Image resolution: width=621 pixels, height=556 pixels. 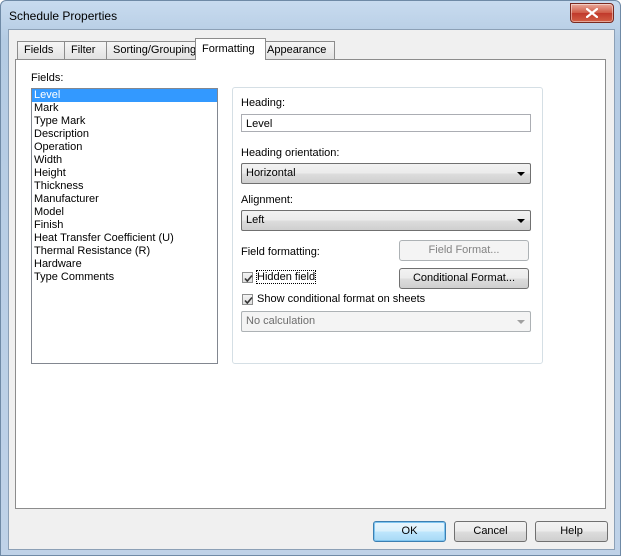 I want to click on tab-fields: Fields, so click(x=41, y=50).